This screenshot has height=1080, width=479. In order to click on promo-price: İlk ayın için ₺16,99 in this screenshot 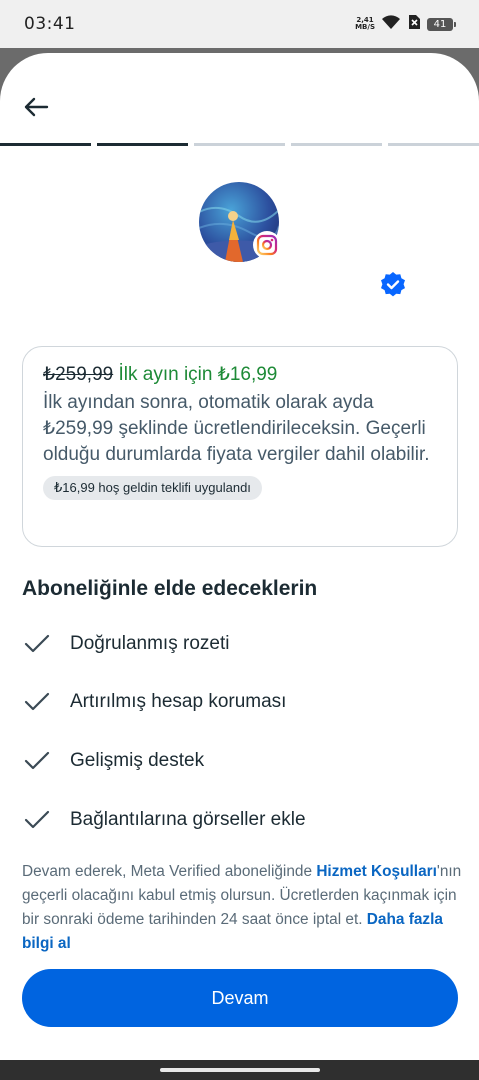, I will do `click(198, 374)`.